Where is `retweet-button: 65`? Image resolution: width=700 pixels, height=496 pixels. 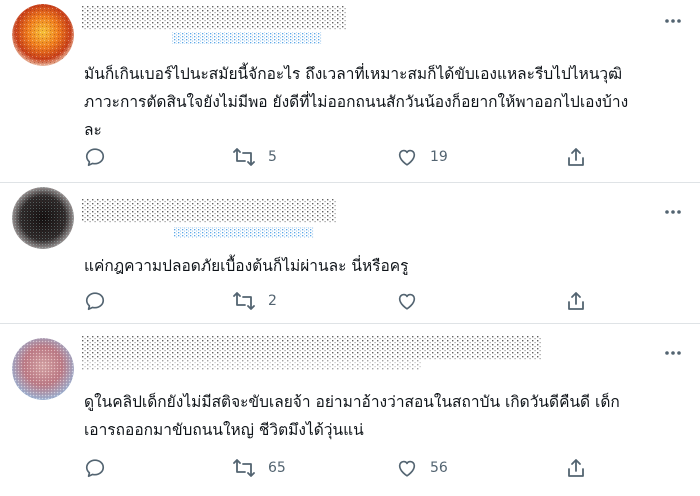 retweet-button: 65 is located at coordinates (259, 468).